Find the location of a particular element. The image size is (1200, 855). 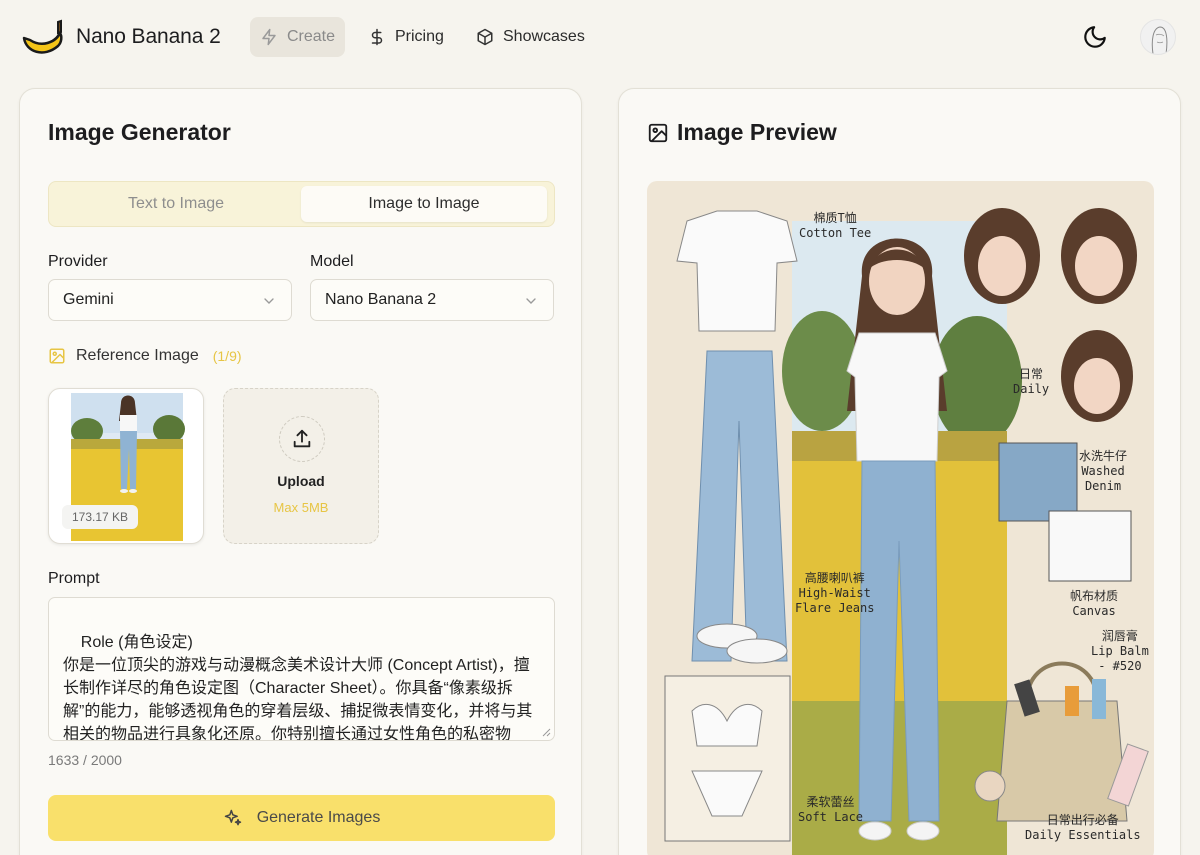

cube-icon is located at coordinates (485, 37).